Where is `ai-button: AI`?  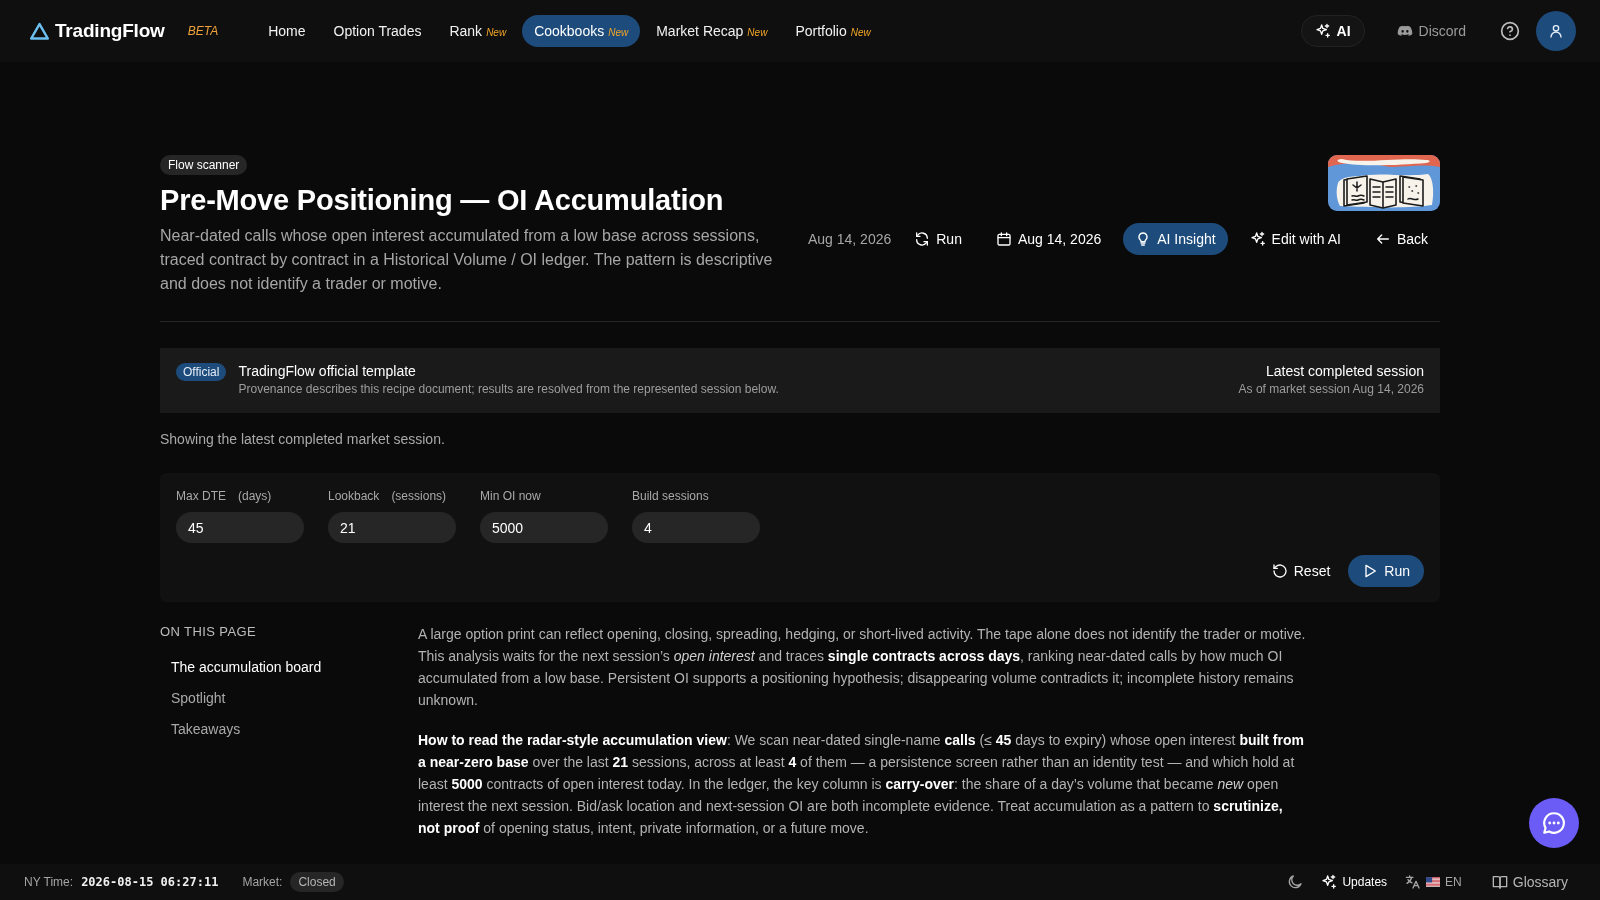 ai-button: AI is located at coordinates (1332, 31).